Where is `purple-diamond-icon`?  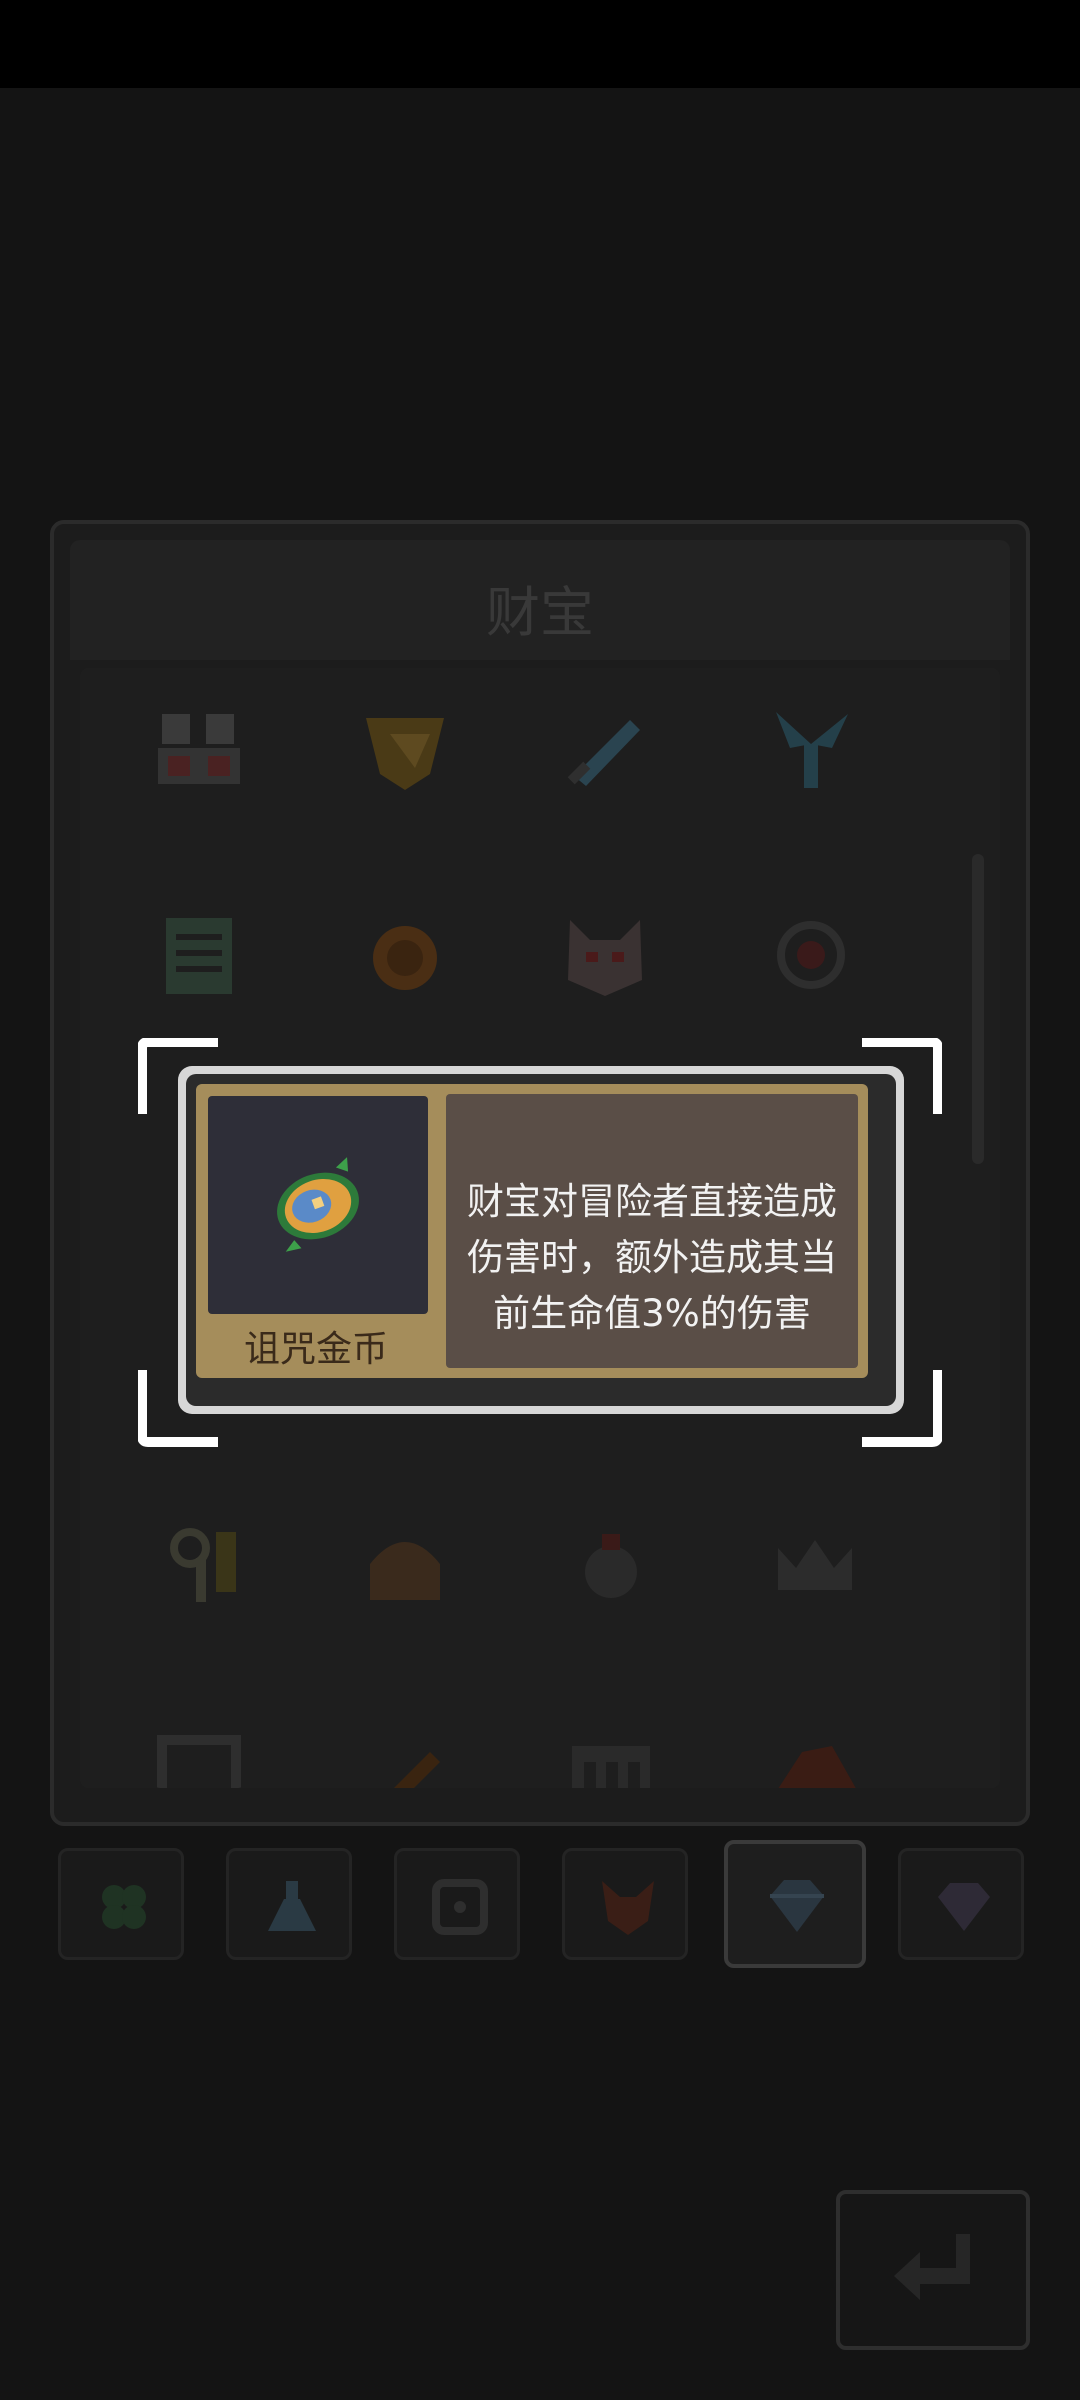
purple-diamond-icon is located at coordinates (964, 1907).